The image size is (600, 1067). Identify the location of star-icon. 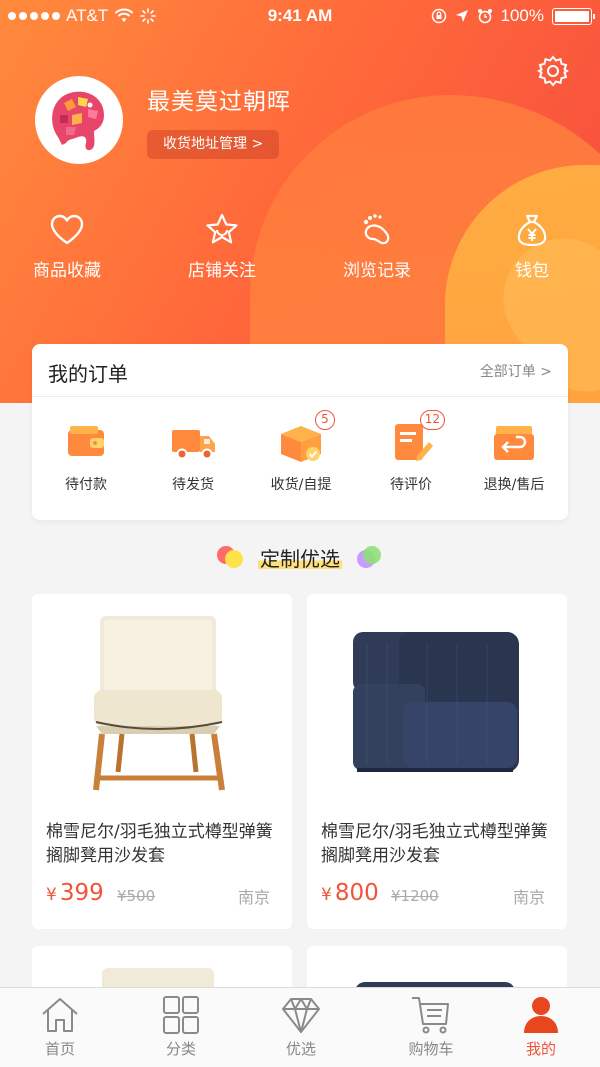
(222, 228).